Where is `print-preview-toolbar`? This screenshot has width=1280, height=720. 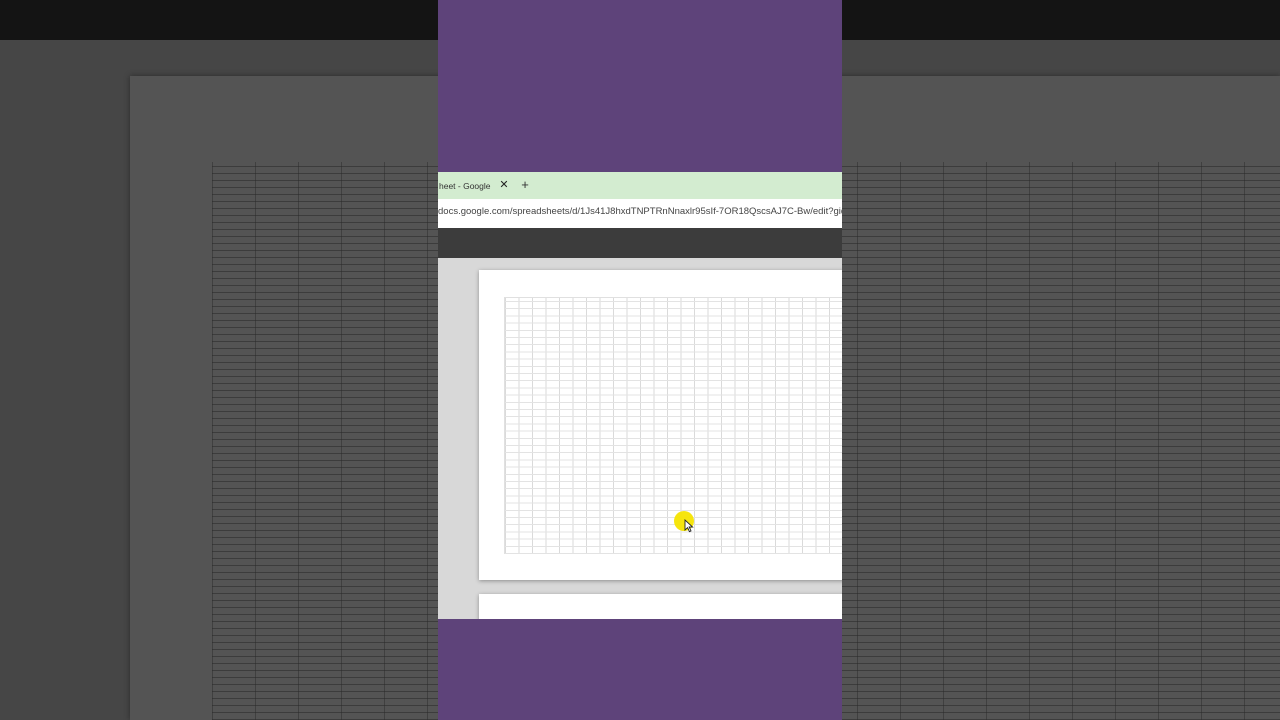 print-preview-toolbar is located at coordinates (640, 243).